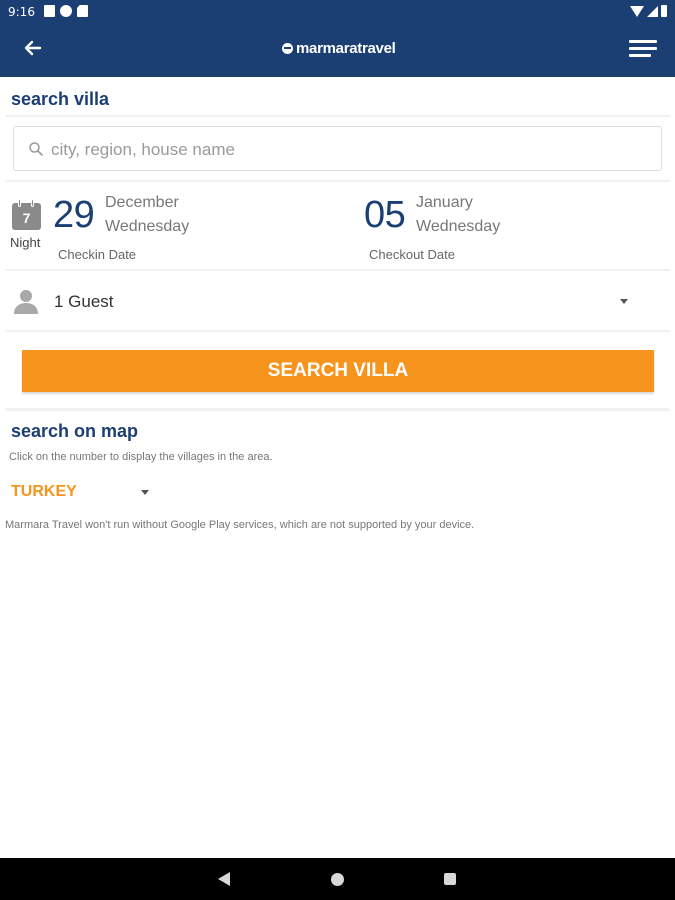  Describe the element at coordinates (97, 254) in the screenshot. I see `checkin-caption: Checkin Date` at that location.